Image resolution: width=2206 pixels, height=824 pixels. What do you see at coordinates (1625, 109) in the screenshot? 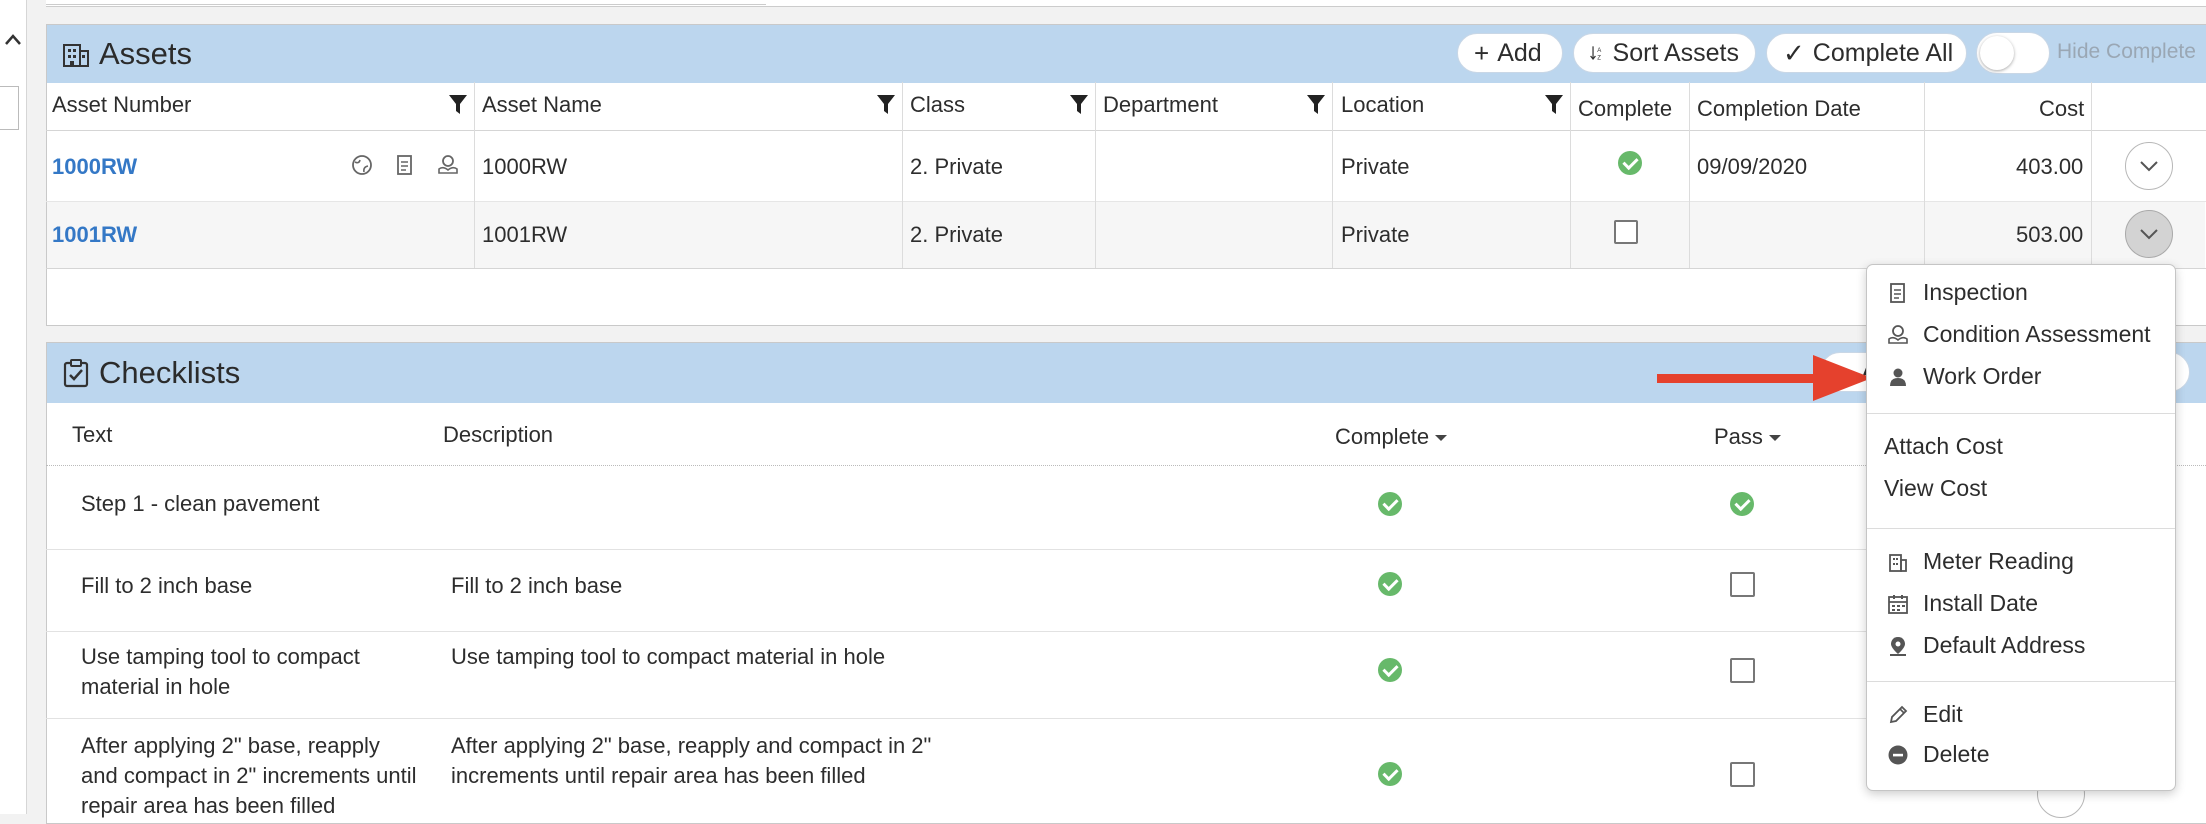
I see `col-complete: Complete` at bounding box center [1625, 109].